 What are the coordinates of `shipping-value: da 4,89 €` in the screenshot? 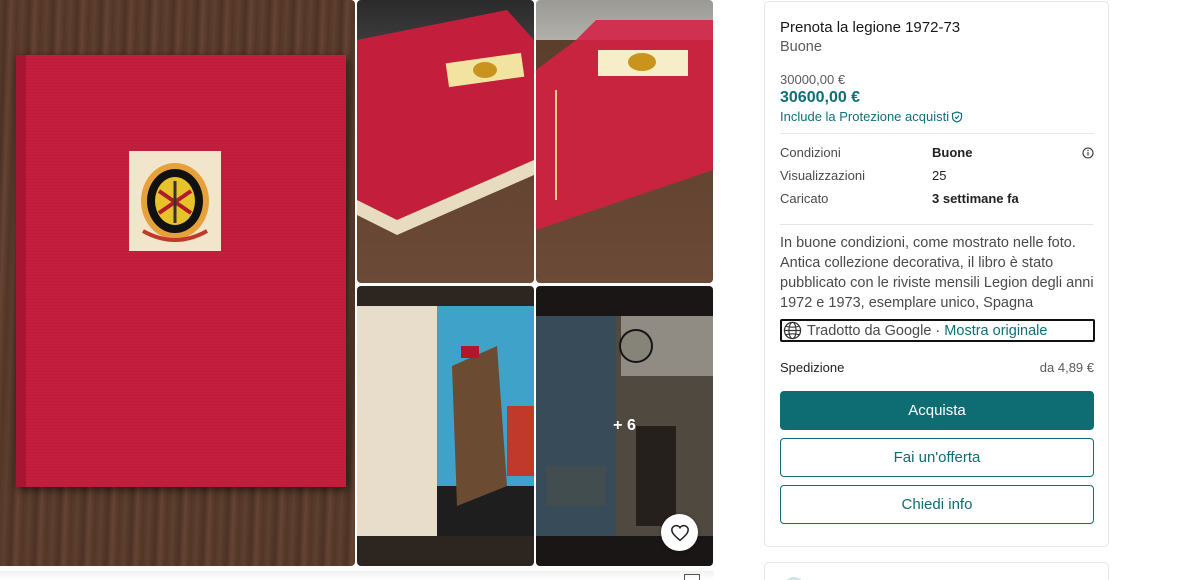 It's located at (1066, 367).